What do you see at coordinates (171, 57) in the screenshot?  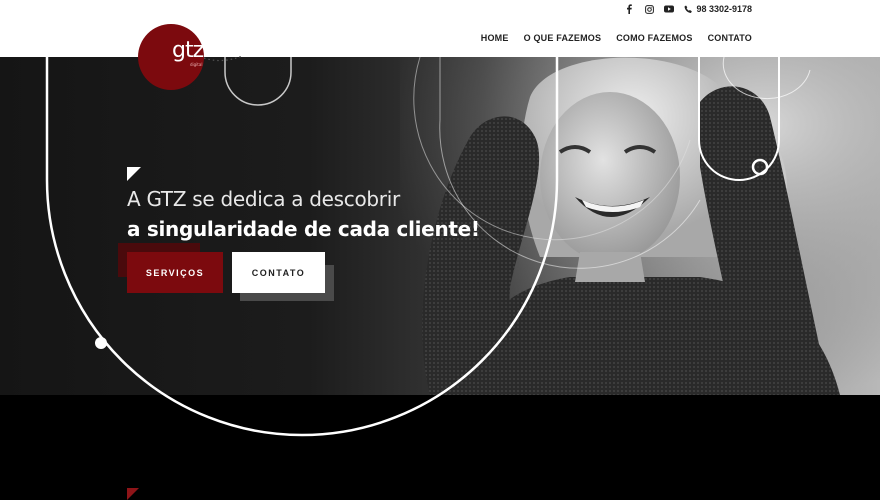 I see `brand-logo: gtz digital` at bounding box center [171, 57].